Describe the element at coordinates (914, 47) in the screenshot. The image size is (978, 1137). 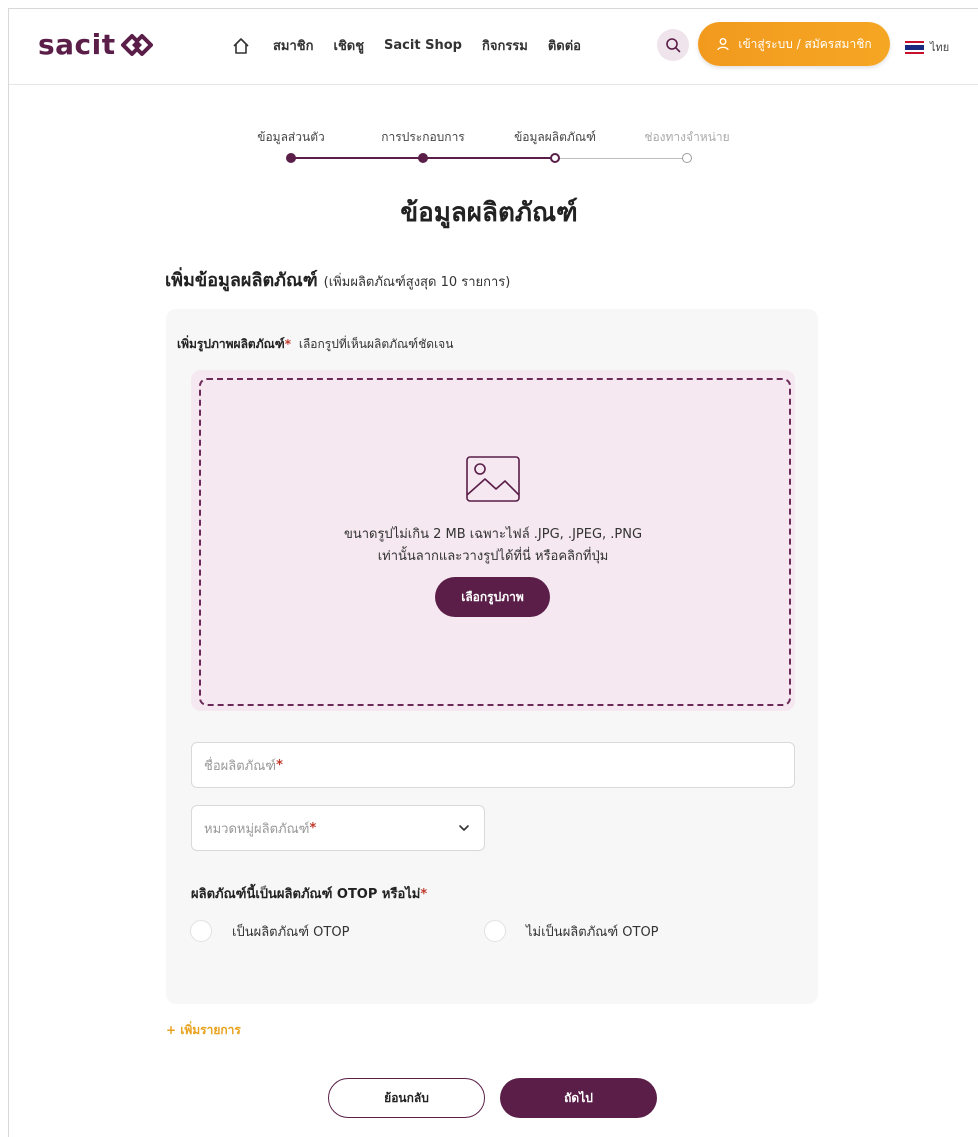
I see `thai-flag-icon` at that location.